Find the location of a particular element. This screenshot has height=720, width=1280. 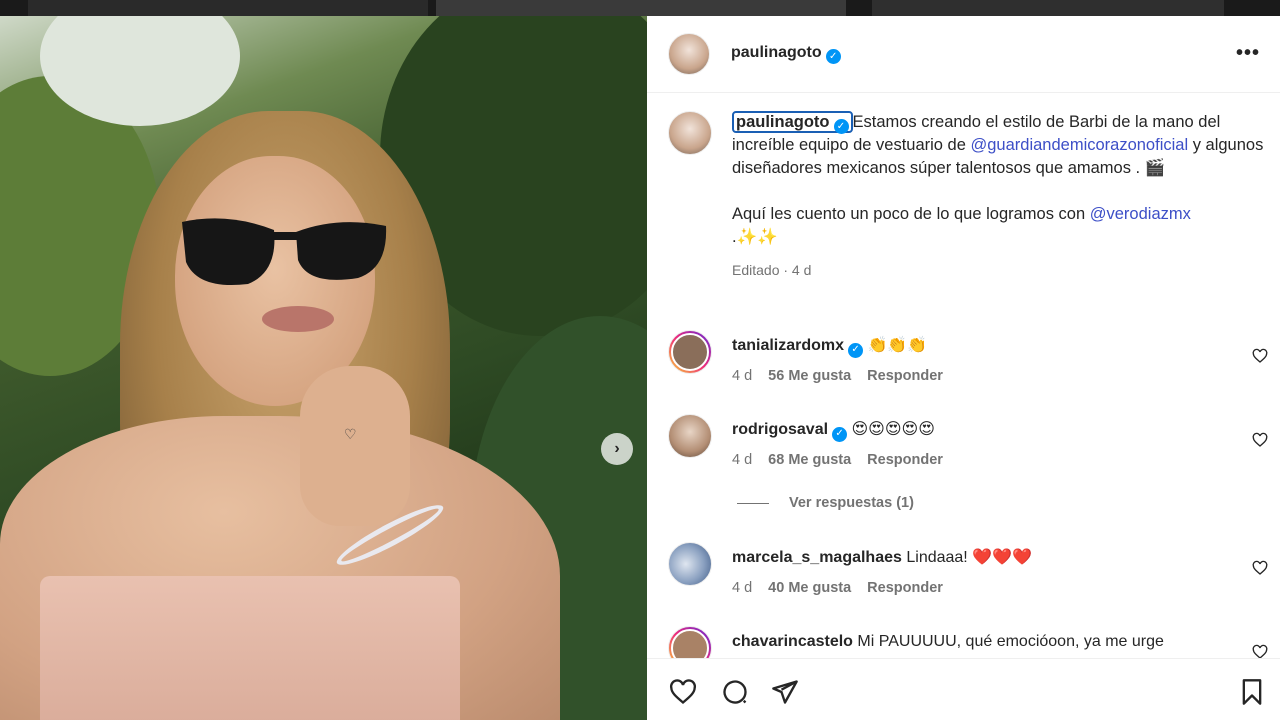

caption-meta: Editado · 4 d is located at coordinates (772, 270).